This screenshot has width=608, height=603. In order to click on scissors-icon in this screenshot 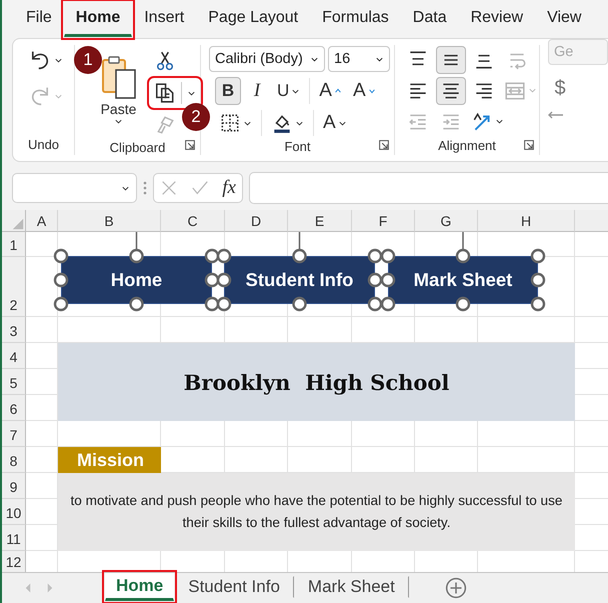, I will do `click(165, 61)`.